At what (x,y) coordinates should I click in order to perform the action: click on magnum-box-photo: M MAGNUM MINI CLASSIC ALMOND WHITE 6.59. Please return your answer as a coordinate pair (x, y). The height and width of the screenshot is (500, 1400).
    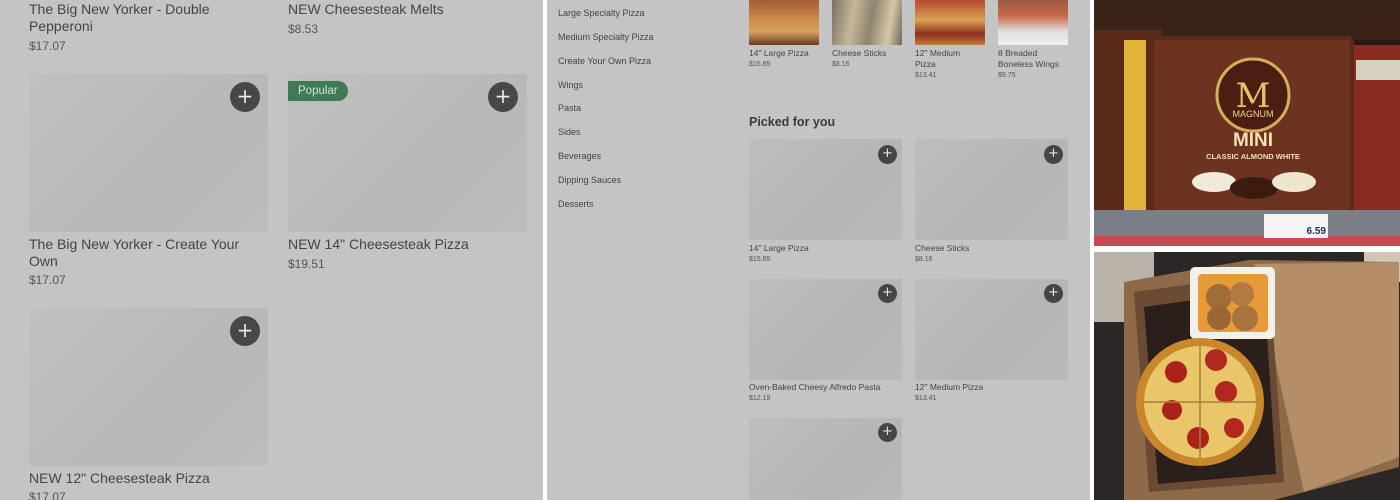
    Looking at the image, I should click on (1247, 123).